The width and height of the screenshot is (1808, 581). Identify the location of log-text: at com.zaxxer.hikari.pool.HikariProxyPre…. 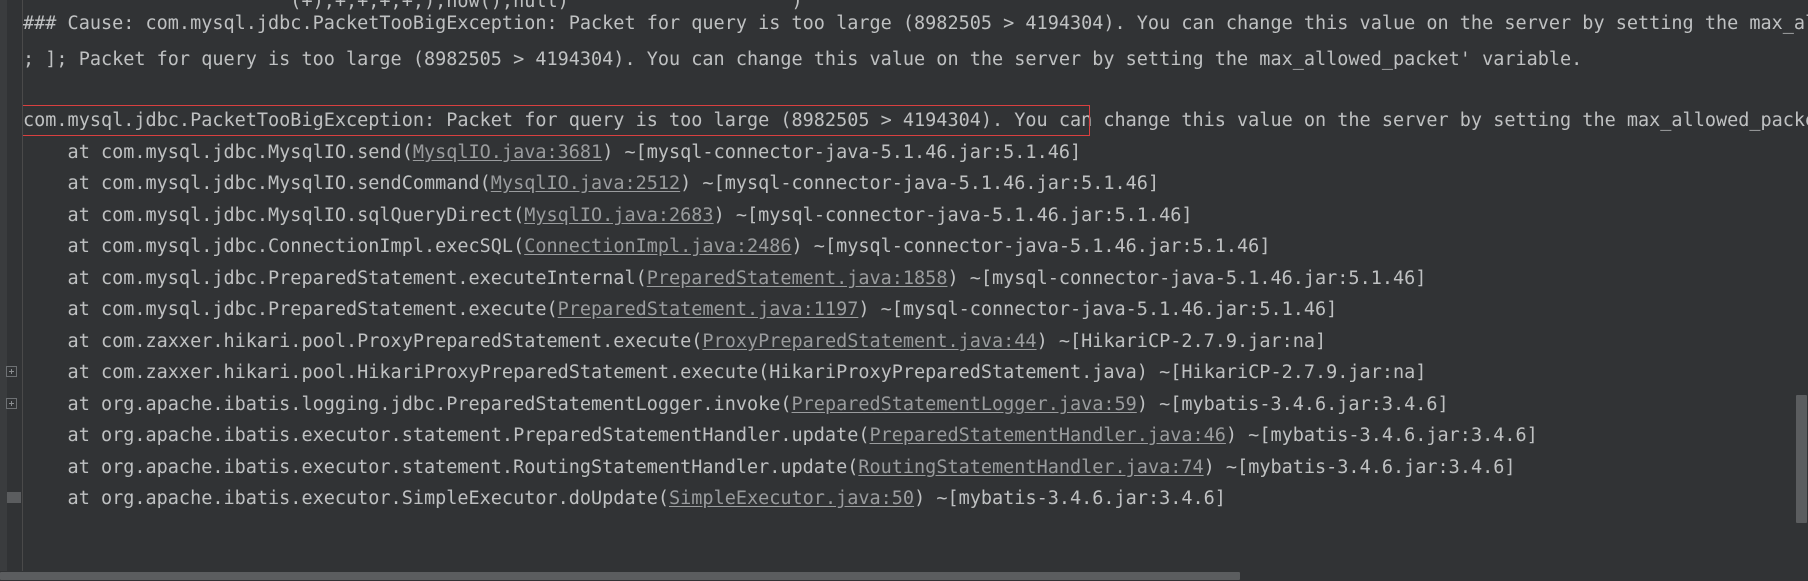
(725, 372).